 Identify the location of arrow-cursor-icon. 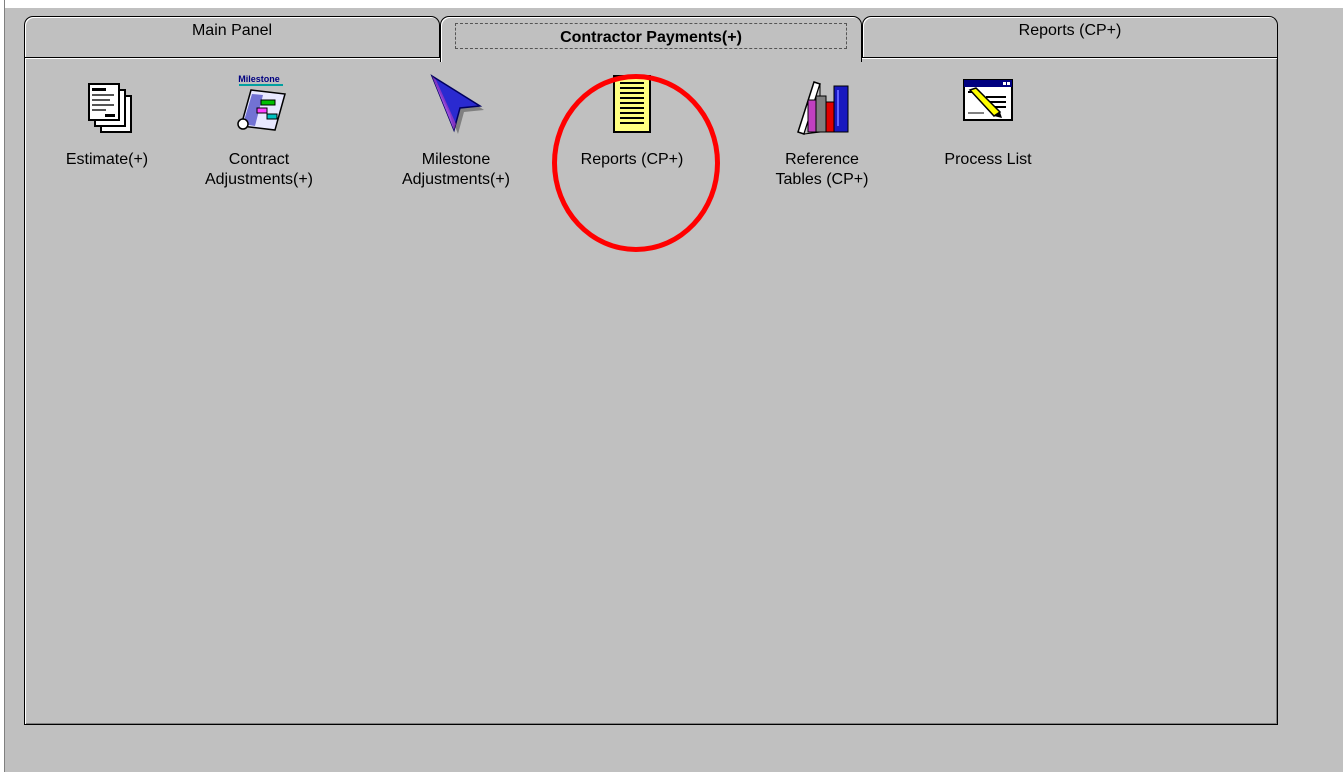
(457, 104).